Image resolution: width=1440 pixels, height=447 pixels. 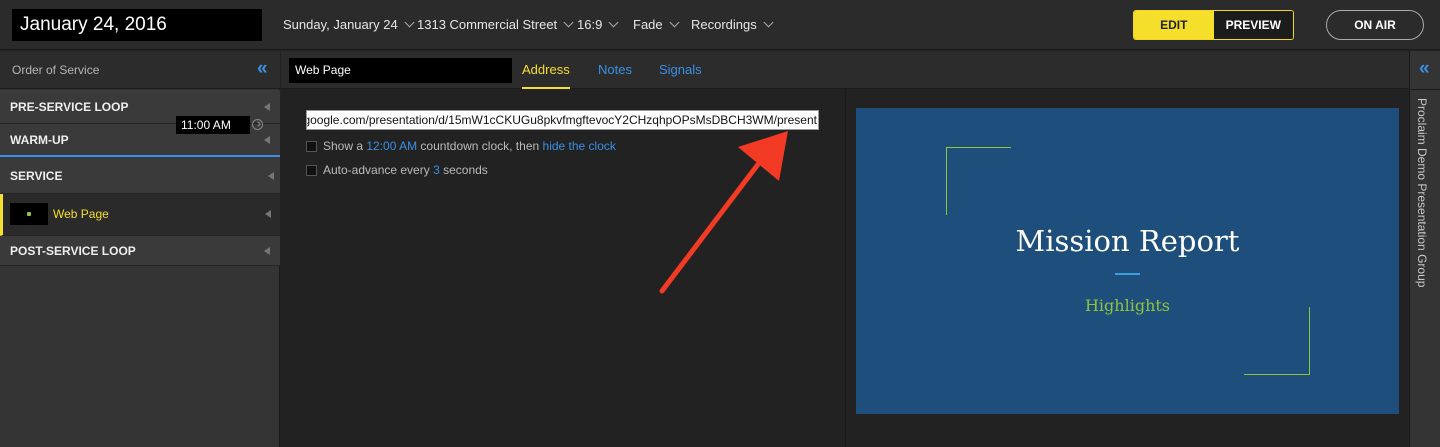 I want to click on transition-dropdown: Fade, so click(x=656, y=25).